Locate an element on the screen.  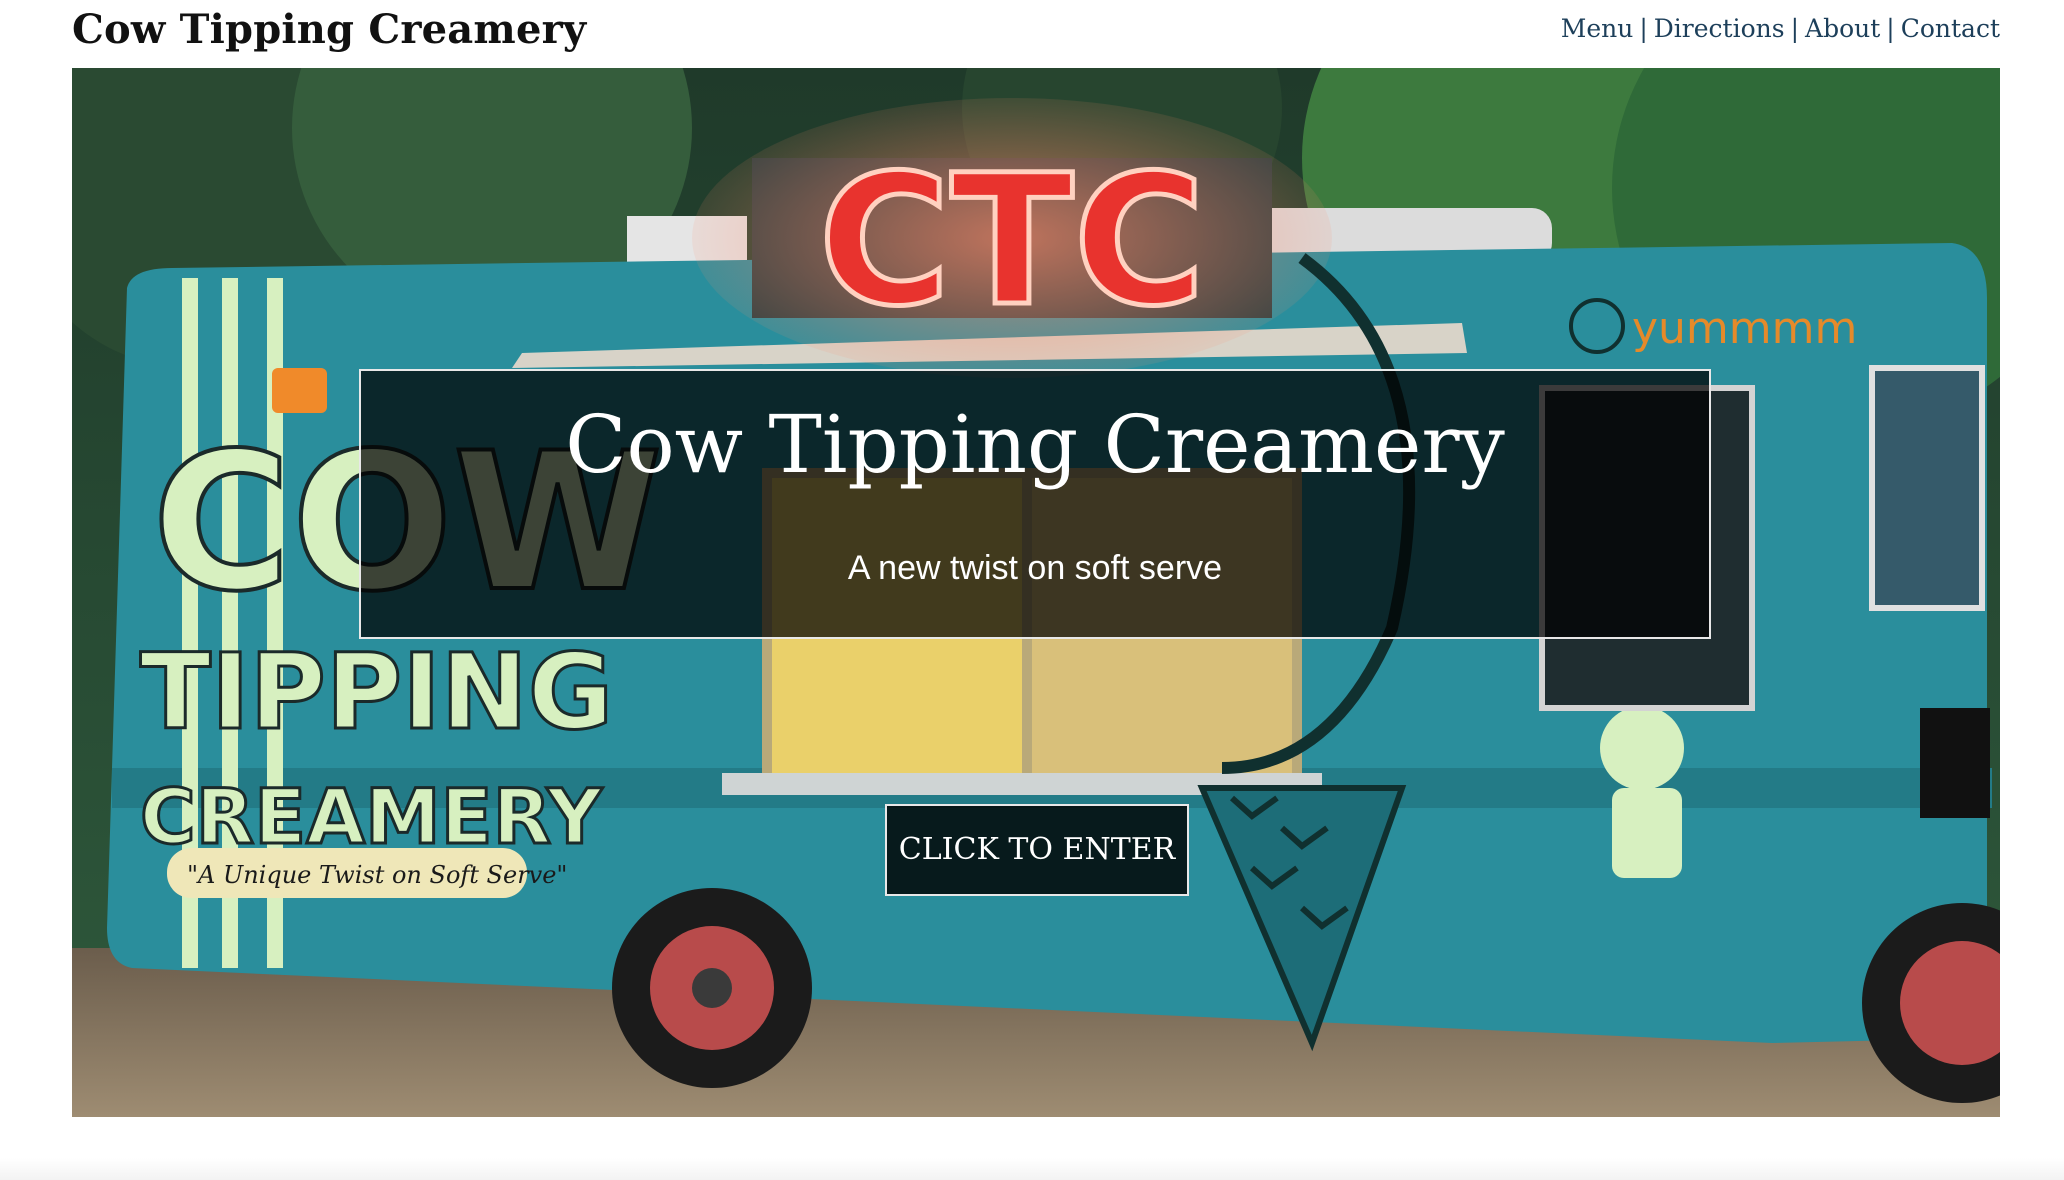
nav-link-about: About is located at coordinates (1842, 28).